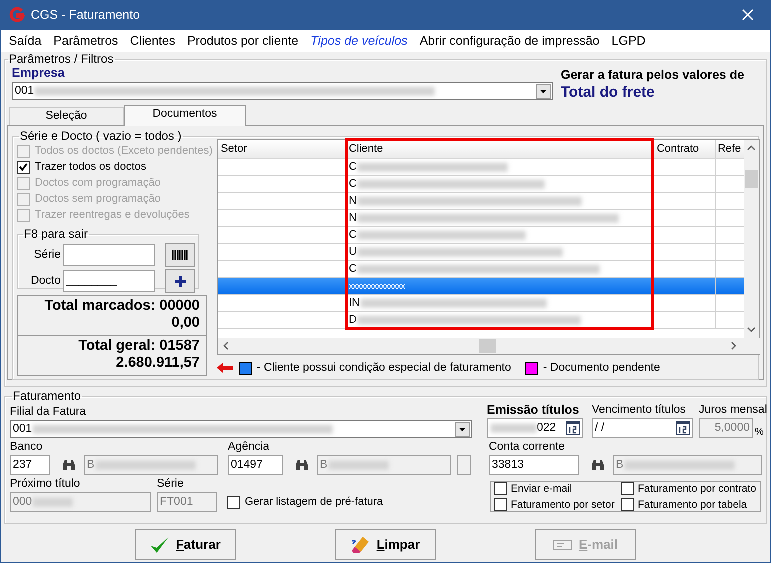  Describe the element at coordinates (98, 183) in the screenshot. I see `checkbox-label: Doctos com programação` at that location.